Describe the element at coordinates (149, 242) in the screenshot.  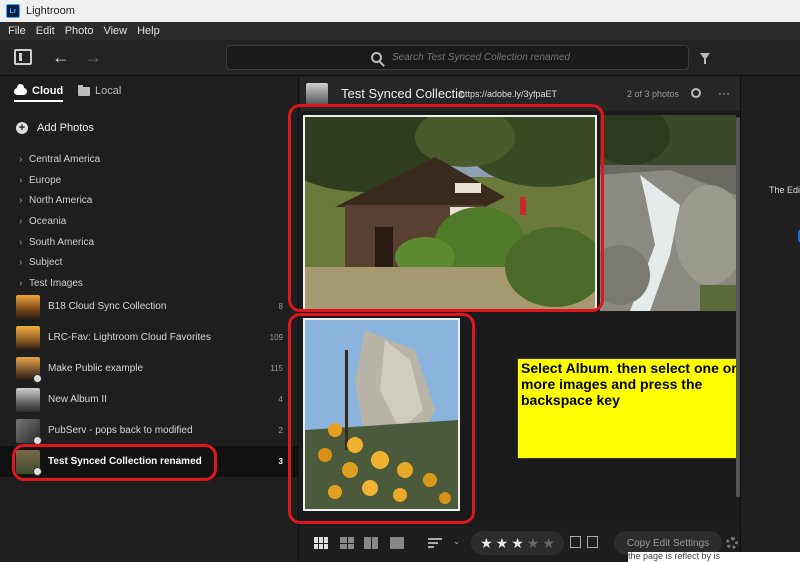
I see `tree-item-south-america: › South America` at that location.